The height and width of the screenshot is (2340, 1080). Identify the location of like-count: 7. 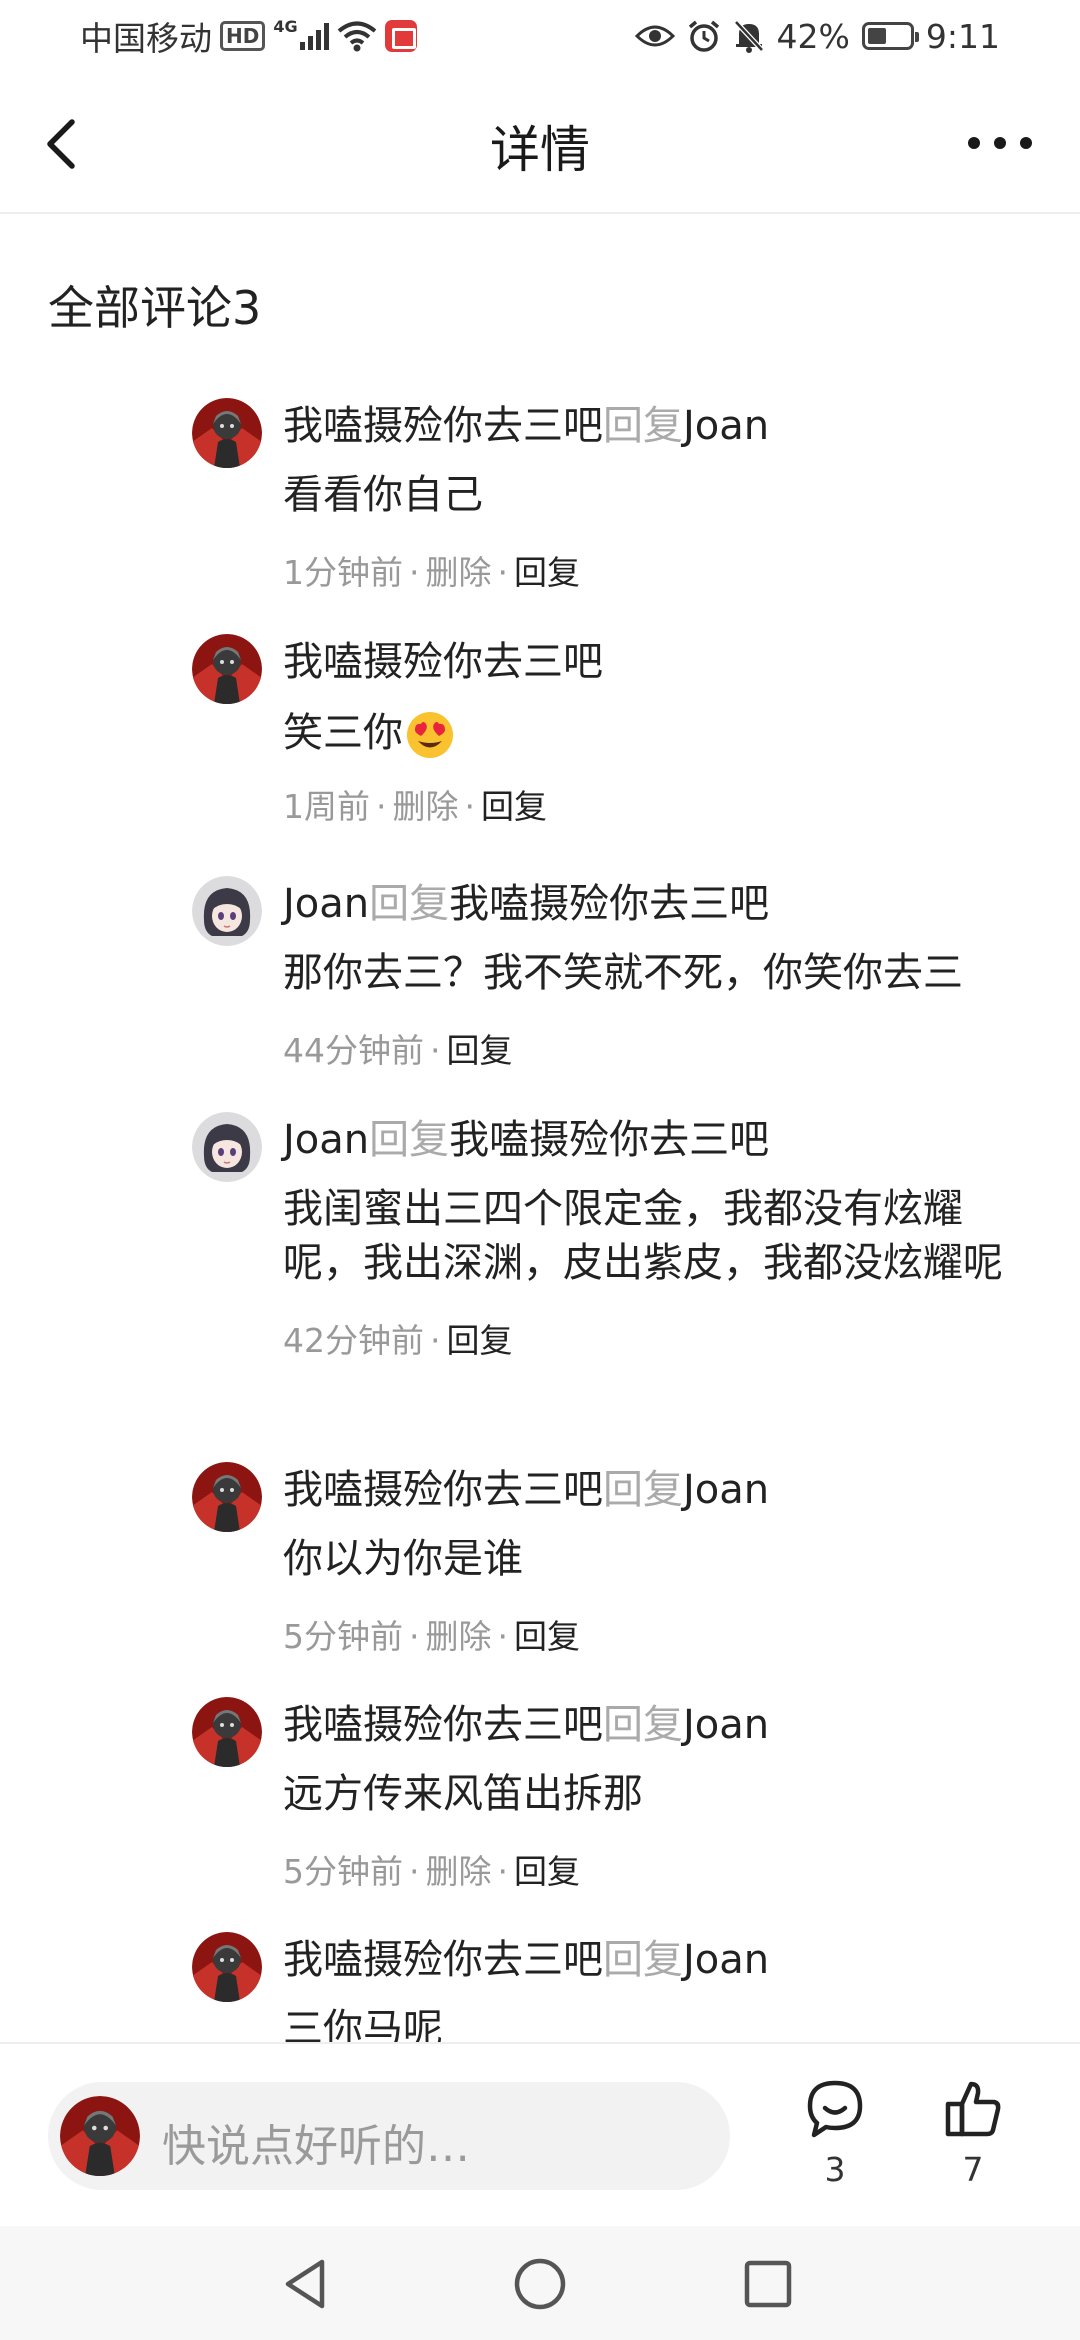
(973, 2169).